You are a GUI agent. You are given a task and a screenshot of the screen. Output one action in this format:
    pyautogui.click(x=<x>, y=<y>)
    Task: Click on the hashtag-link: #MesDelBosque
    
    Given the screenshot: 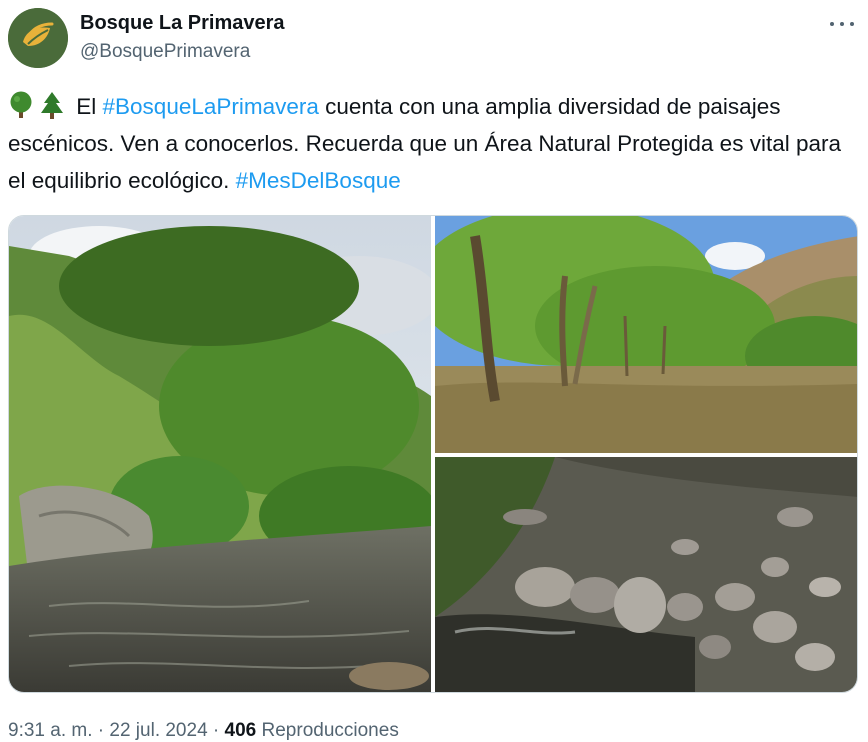 What is the action you would take?
    pyautogui.click(x=318, y=180)
    